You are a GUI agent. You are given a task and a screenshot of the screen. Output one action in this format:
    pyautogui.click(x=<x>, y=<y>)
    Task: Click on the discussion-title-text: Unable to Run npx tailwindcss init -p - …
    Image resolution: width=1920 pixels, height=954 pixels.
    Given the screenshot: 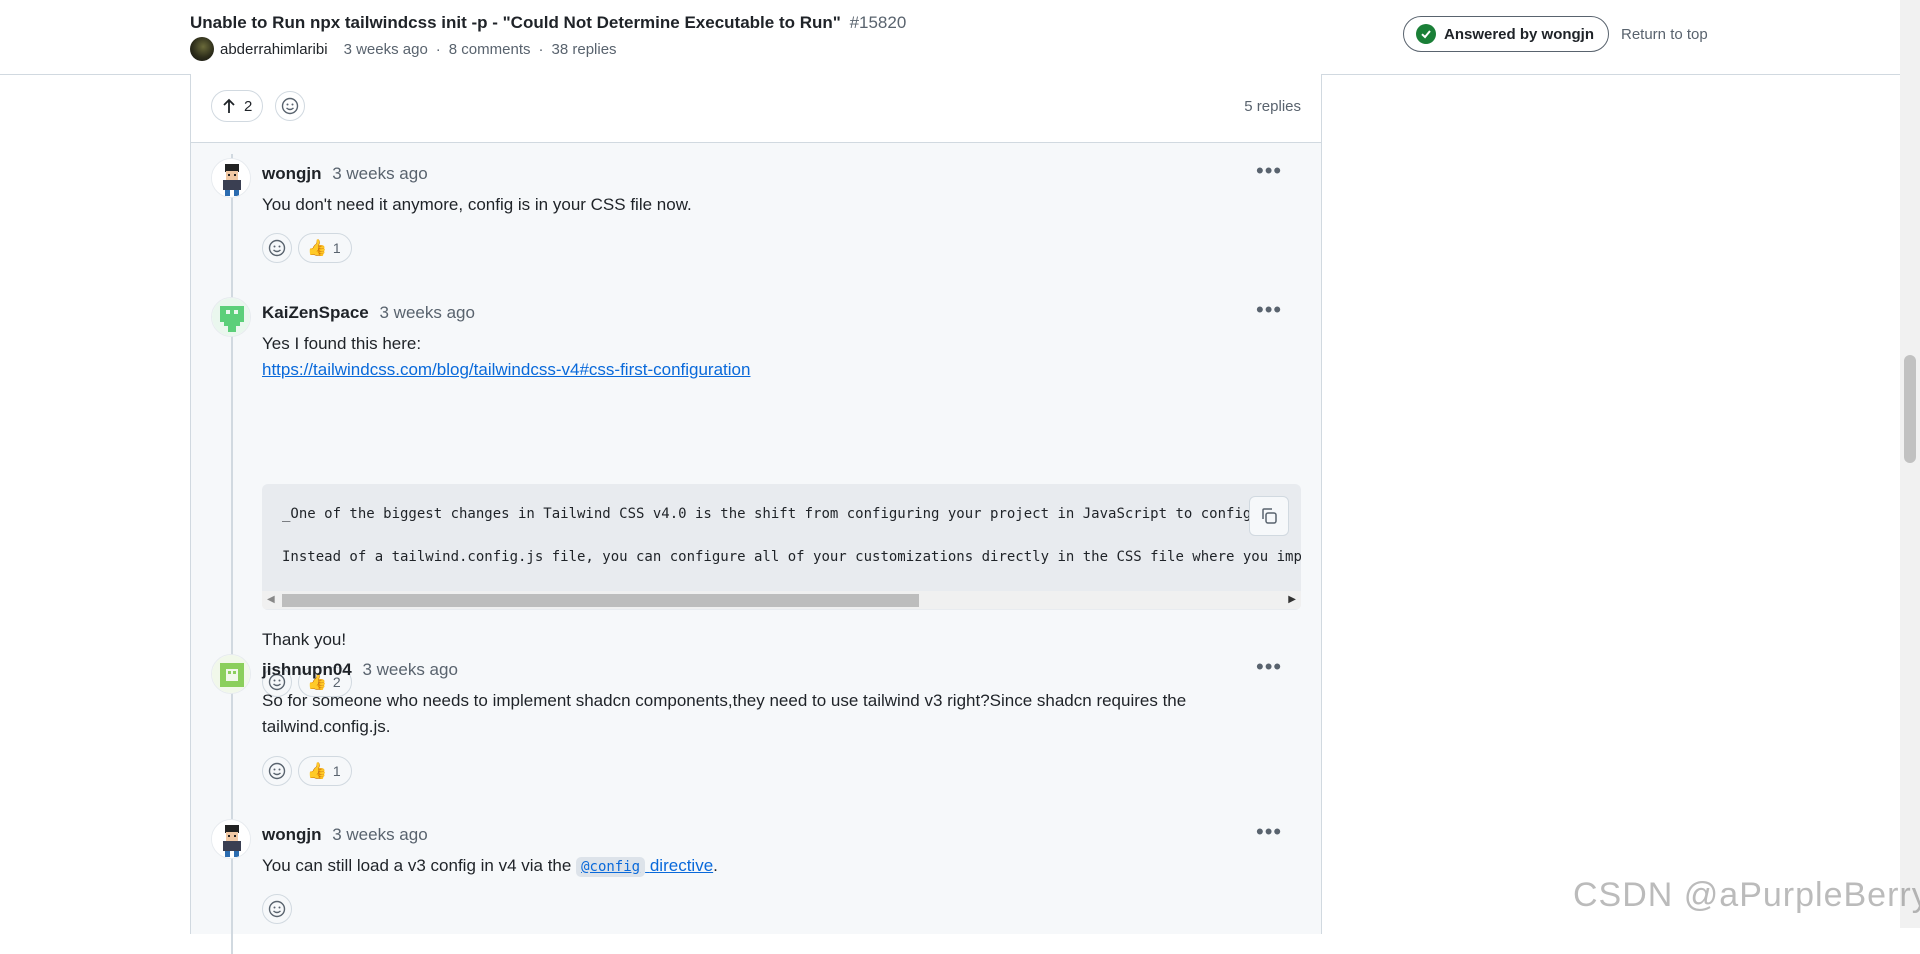 What is the action you would take?
    pyautogui.click(x=515, y=22)
    